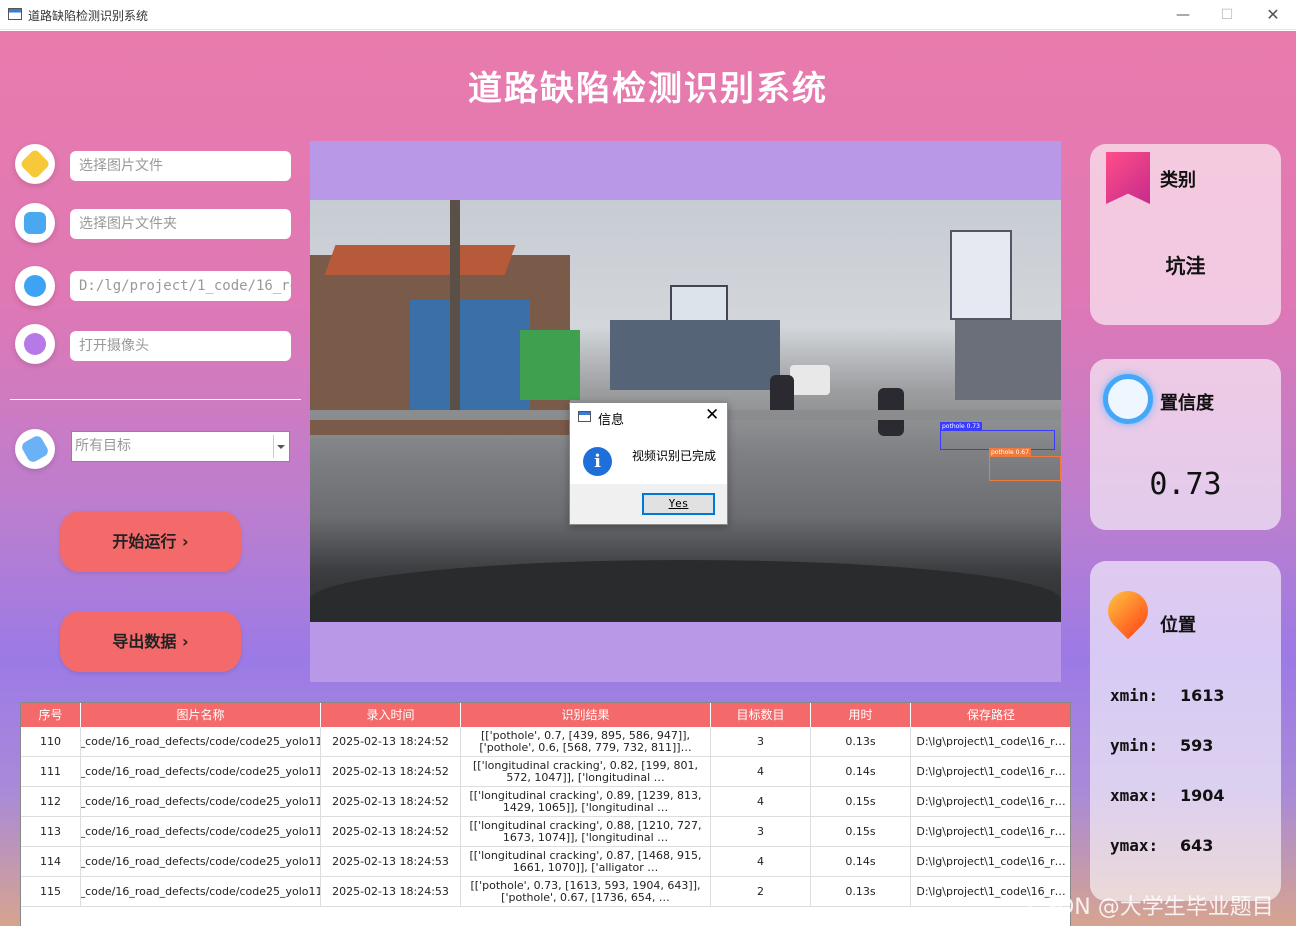  I want to click on video-file-icon, so click(35, 286).